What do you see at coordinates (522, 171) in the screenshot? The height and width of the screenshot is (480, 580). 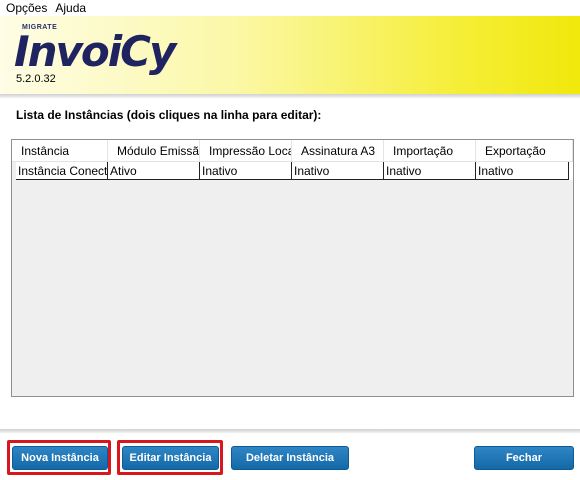 I see `cell-exportacao: Inativo` at bounding box center [522, 171].